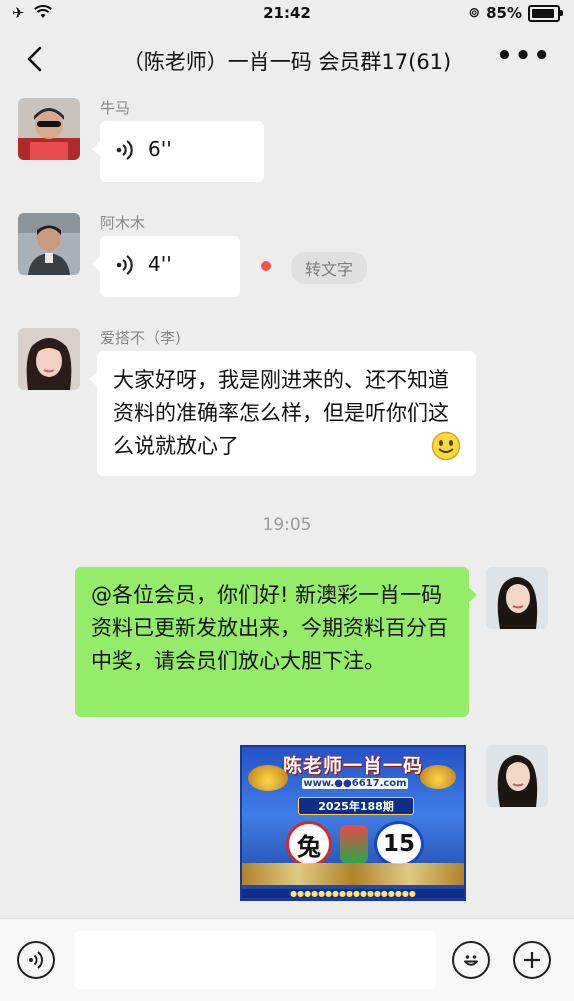 This screenshot has width=574, height=1001. Describe the element at coordinates (474, 13) in the screenshot. I see `rotation-lock-icon: ⊚` at that location.